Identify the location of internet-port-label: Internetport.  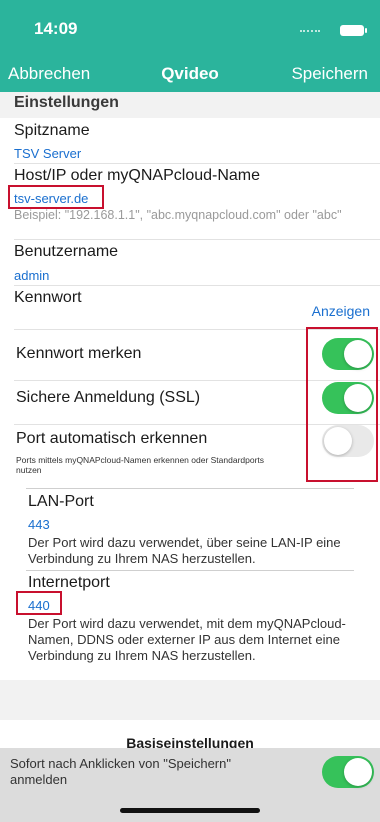
(69, 582).